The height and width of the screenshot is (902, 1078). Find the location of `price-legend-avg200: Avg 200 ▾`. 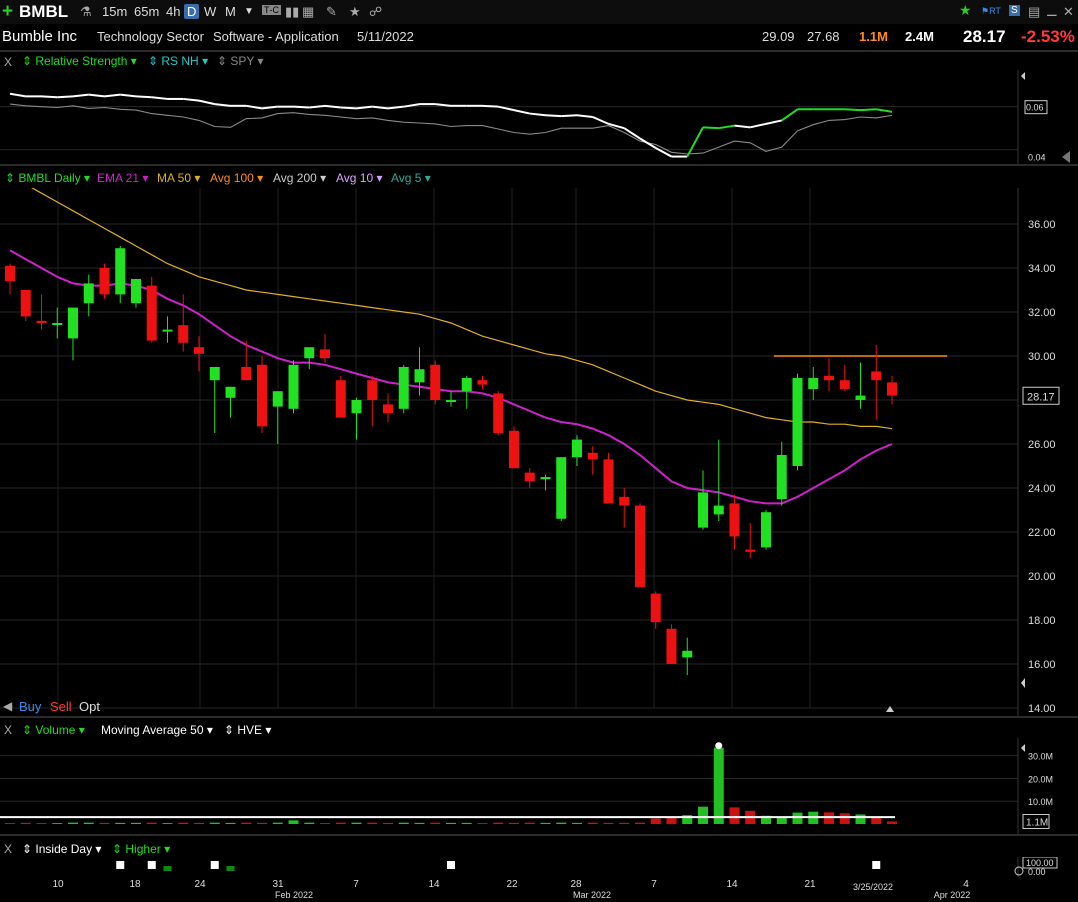

price-legend-avg200: Avg 200 ▾ is located at coordinates (299, 178).